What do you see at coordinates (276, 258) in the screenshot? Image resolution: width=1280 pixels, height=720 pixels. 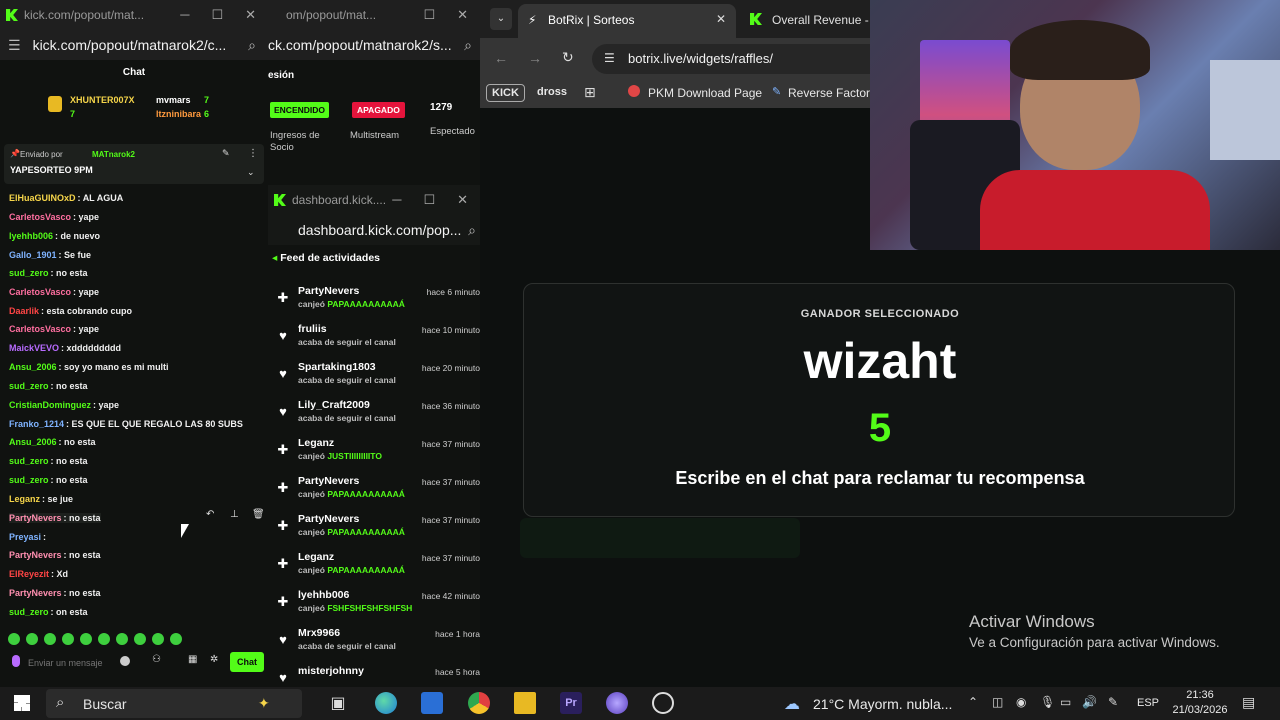 I see `chevron-left-icon: ◂` at bounding box center [276, 258].